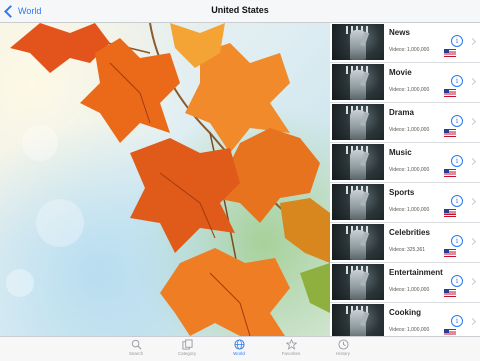 The height and width of the screenshot is (361, 480). Describe the element at coordinates (405, 203) in the screenshot. I see `list-item-sports: Sports Videos: 1,000,000 i` at that location.